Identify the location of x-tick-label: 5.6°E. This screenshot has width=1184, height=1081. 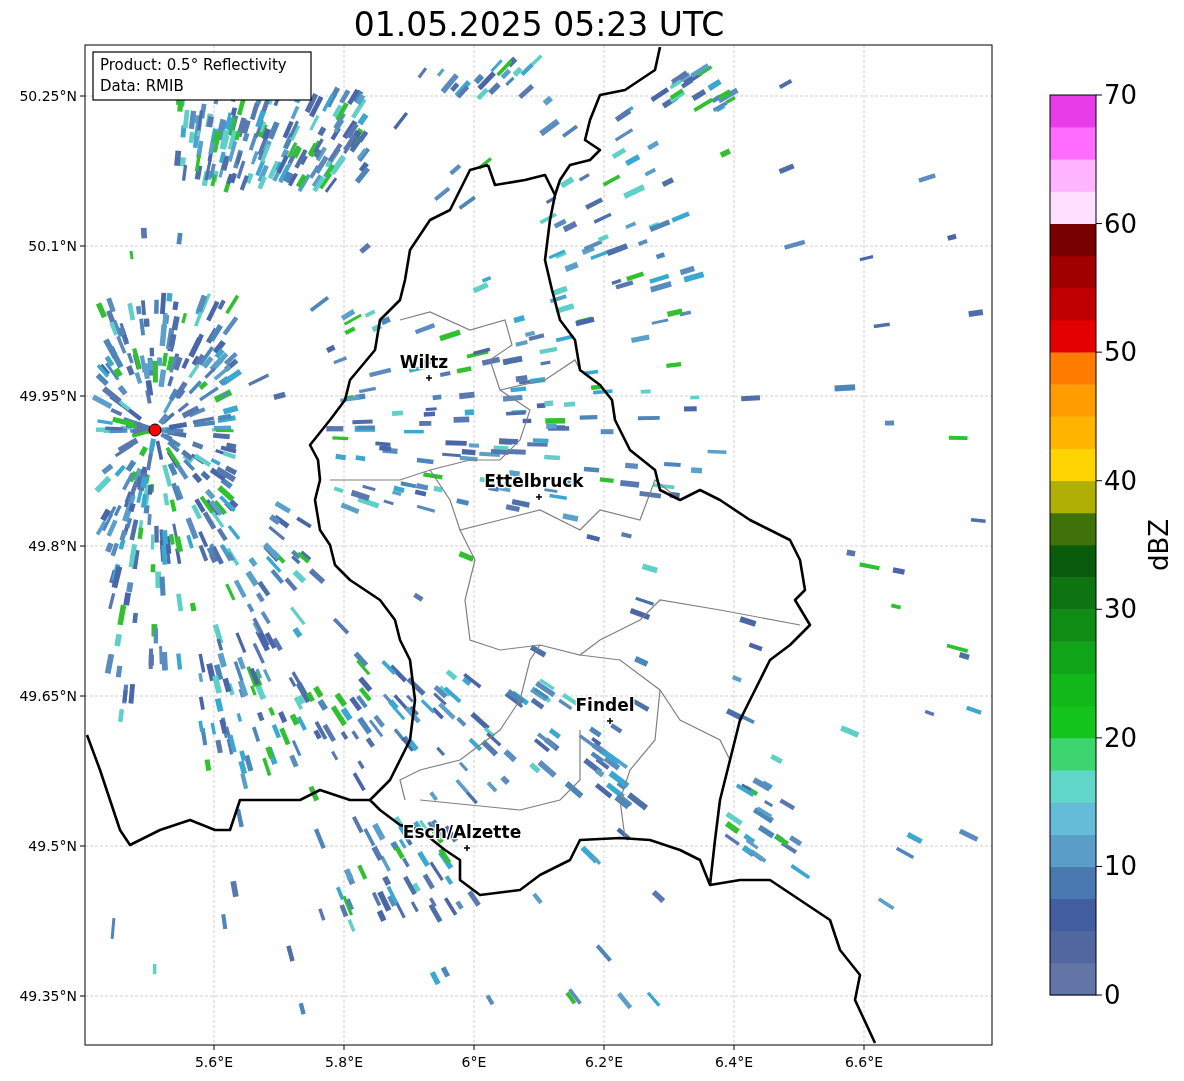
(214, 1062).